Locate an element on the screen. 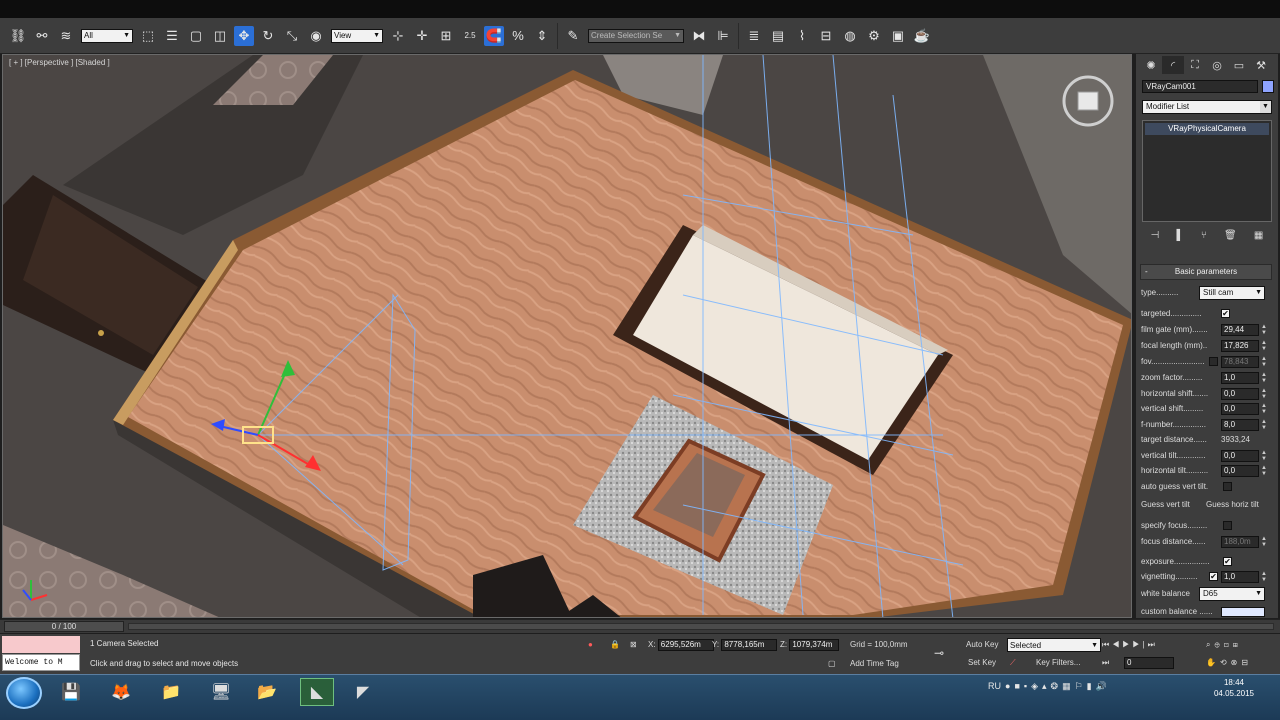 Image resolution: width=1280 pixels, height=720 pixels. custom-balance-swatch is located at coordinates (1243, 612).